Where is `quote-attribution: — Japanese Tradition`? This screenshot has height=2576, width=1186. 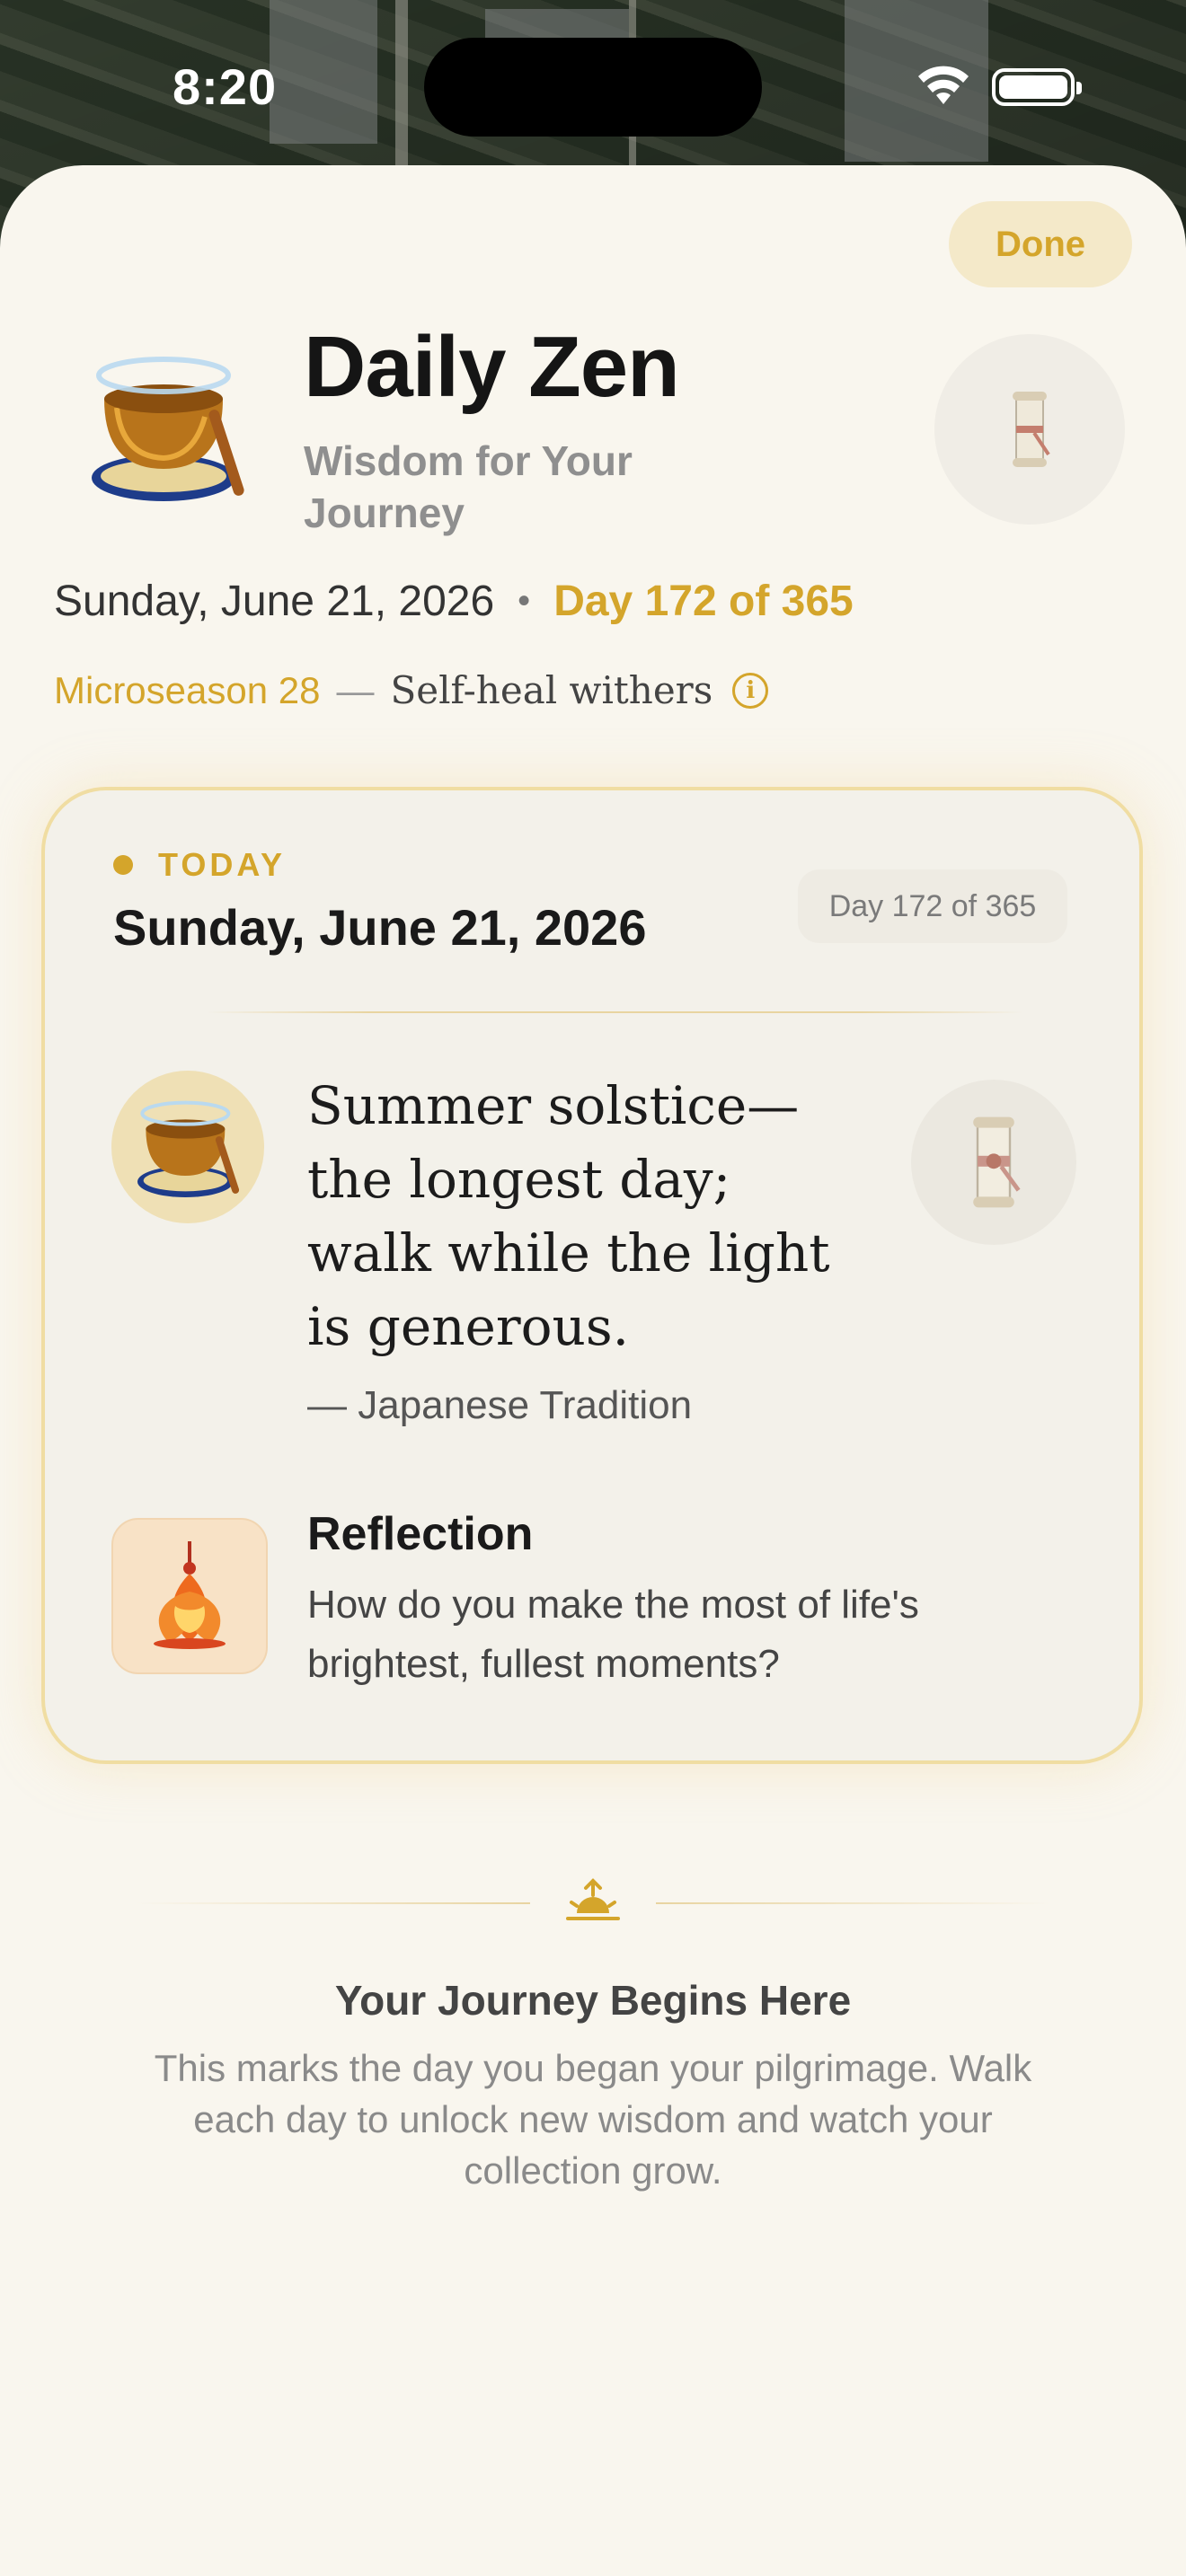
quote-attribution: — Japanese Tradition is located at coordinates (500, 1405).